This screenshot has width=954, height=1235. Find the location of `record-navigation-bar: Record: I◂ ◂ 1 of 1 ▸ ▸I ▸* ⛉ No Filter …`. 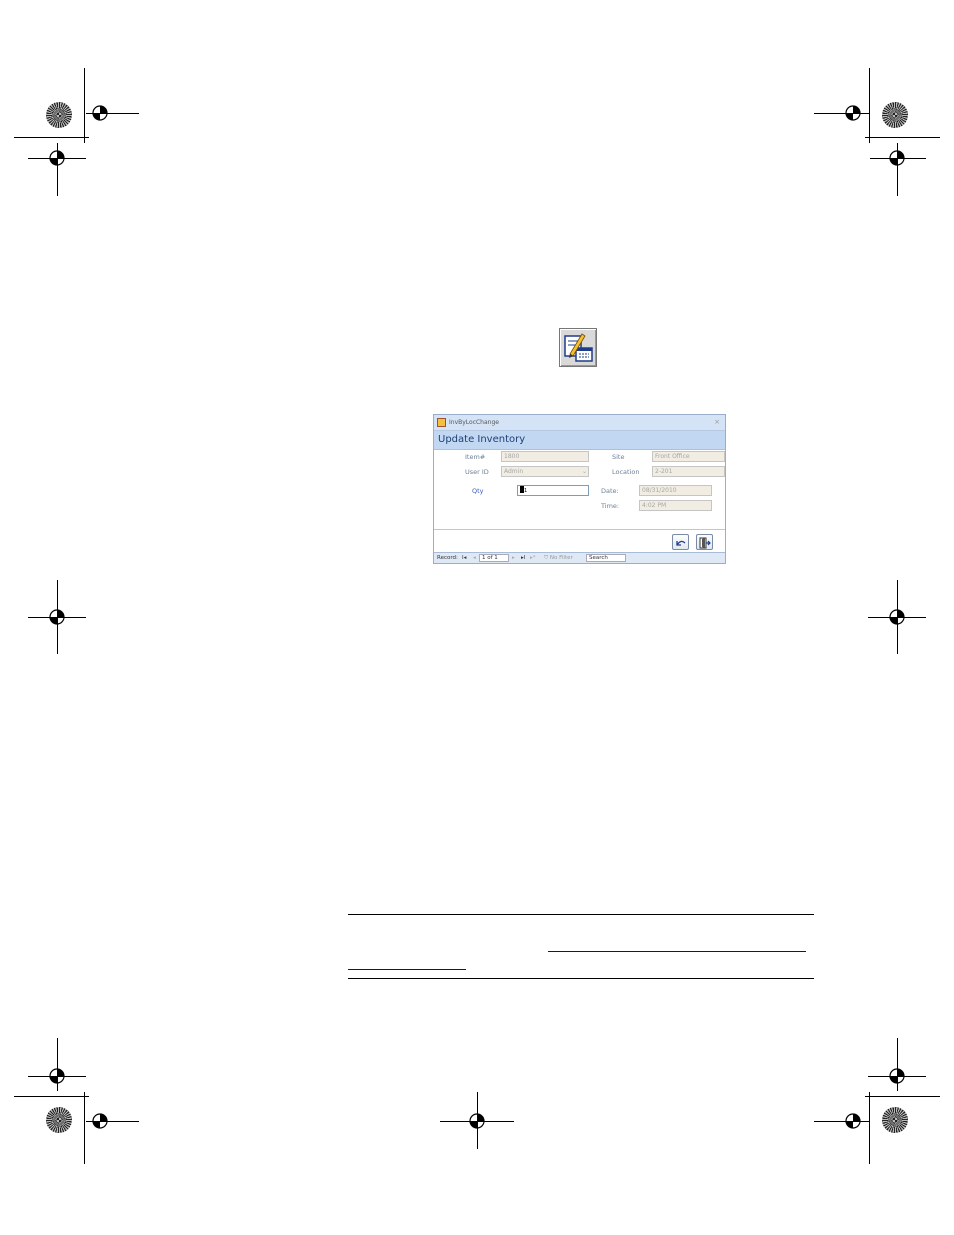

record-navigation-bar: Record: I◂ ◂ 1 of 1 ▸ ▸I ▸* ⛉ No Filter … is located at coordinates (579, 557).